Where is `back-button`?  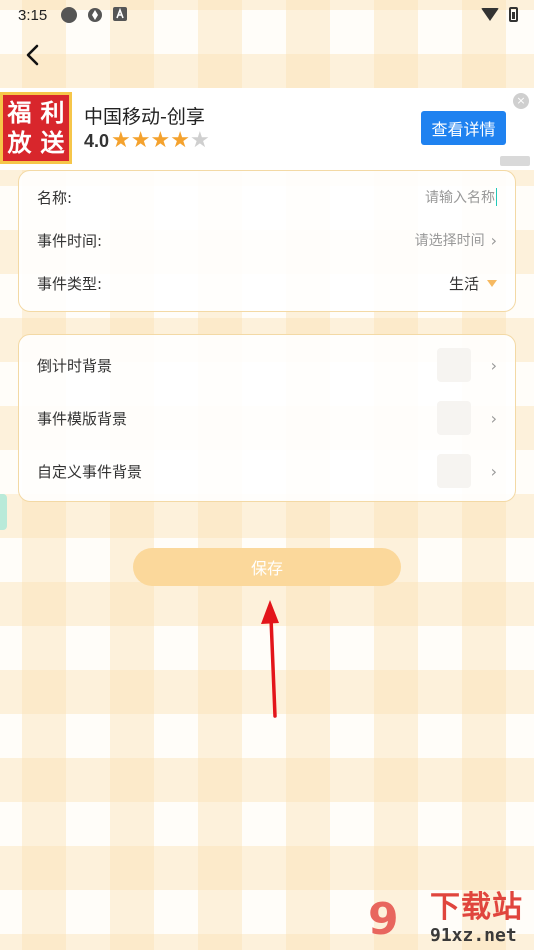 back-button is located at coordinates (33, 55).